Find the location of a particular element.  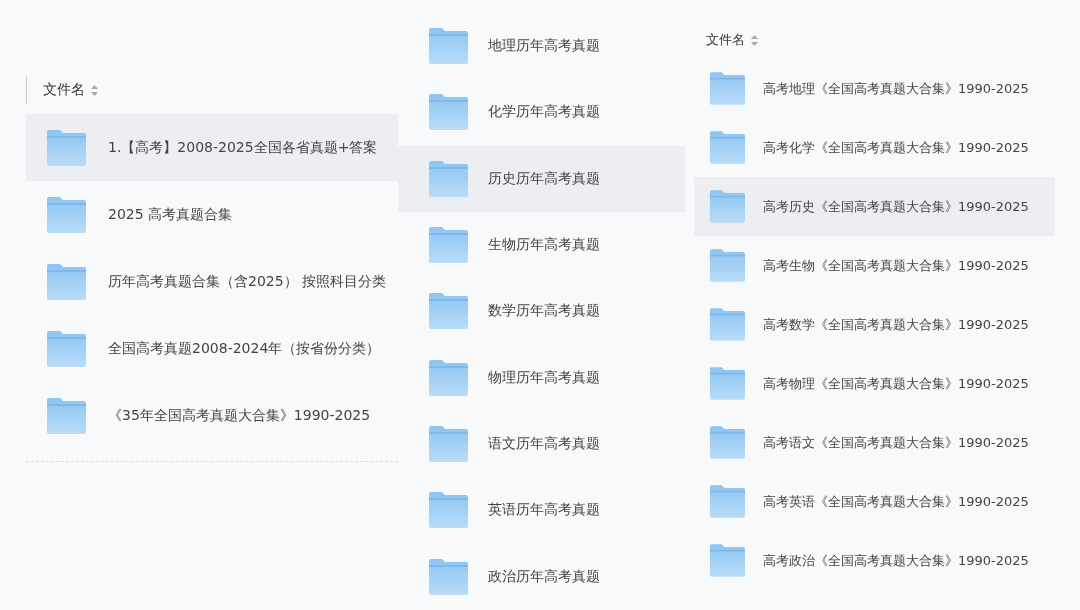

folder-name: 政治历年高考真题 is located at coordinates (544, 576).